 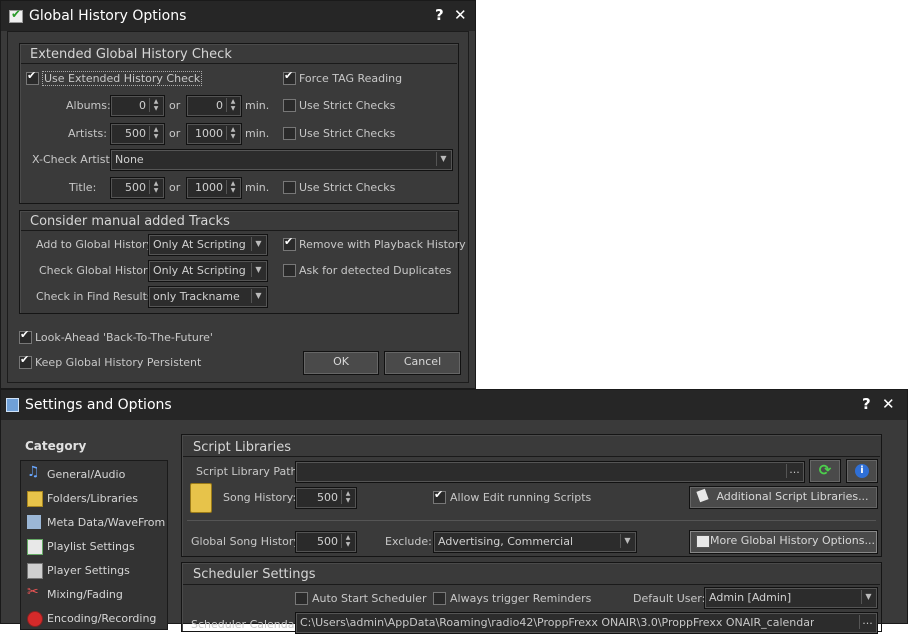 What do you see at coordinates (130, 221) in the screenshot?
I see `manual-tracks-title: Consider manual added Tracks` at bounding box center [130, 221].